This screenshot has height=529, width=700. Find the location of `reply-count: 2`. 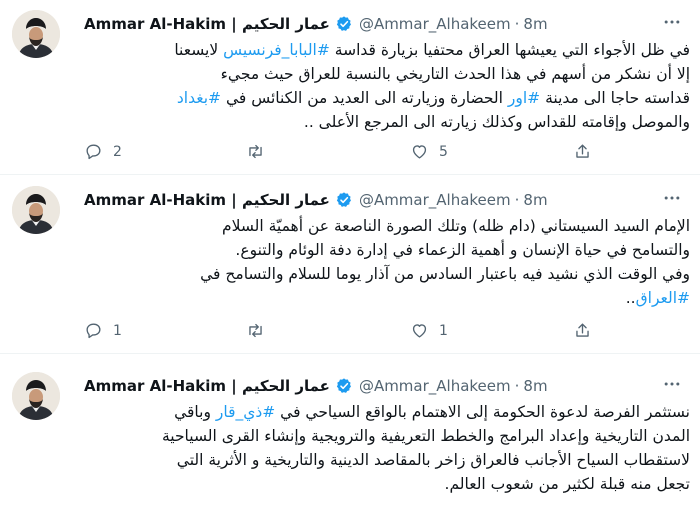

reply-count: 2 is located at coordinates (117, 151).